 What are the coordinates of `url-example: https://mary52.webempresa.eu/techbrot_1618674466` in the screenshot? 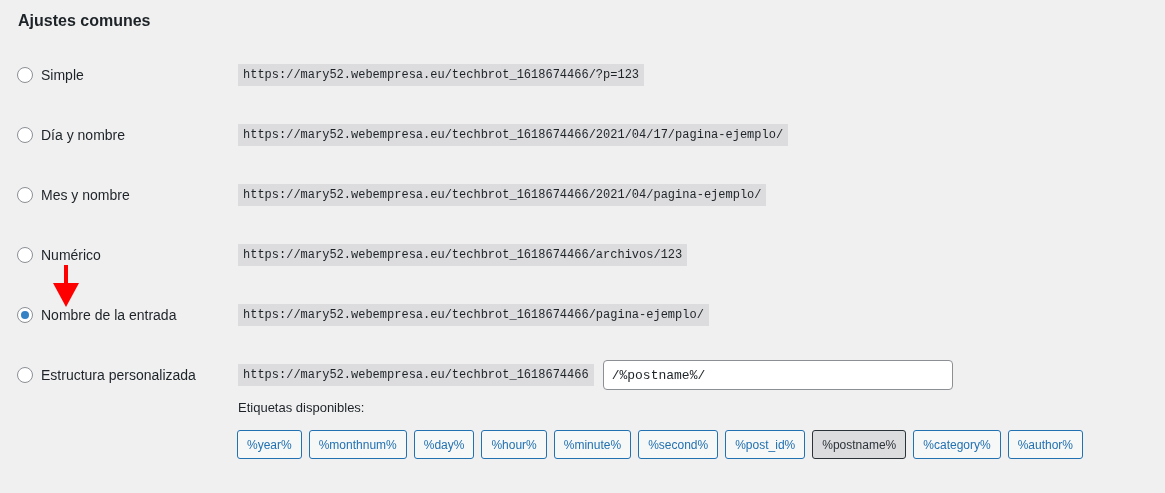 It's located at (416, 375).